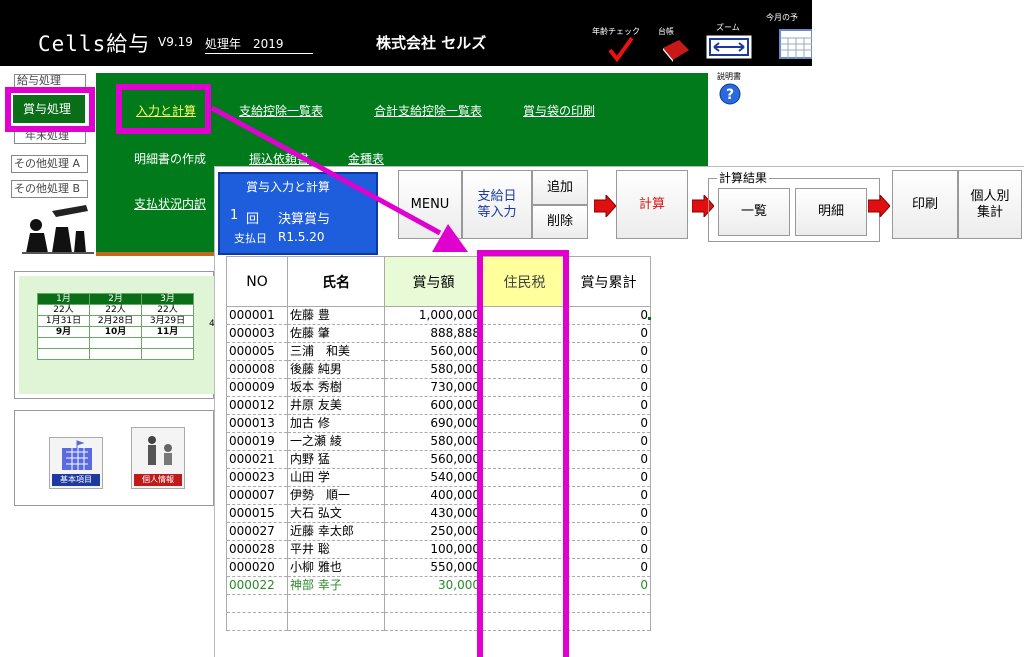 The width and height of the screenshot is (1024, 657). Describe the element at coordinates (257, 531) in the screenshot. I see `cell-no: 000027` at that location.